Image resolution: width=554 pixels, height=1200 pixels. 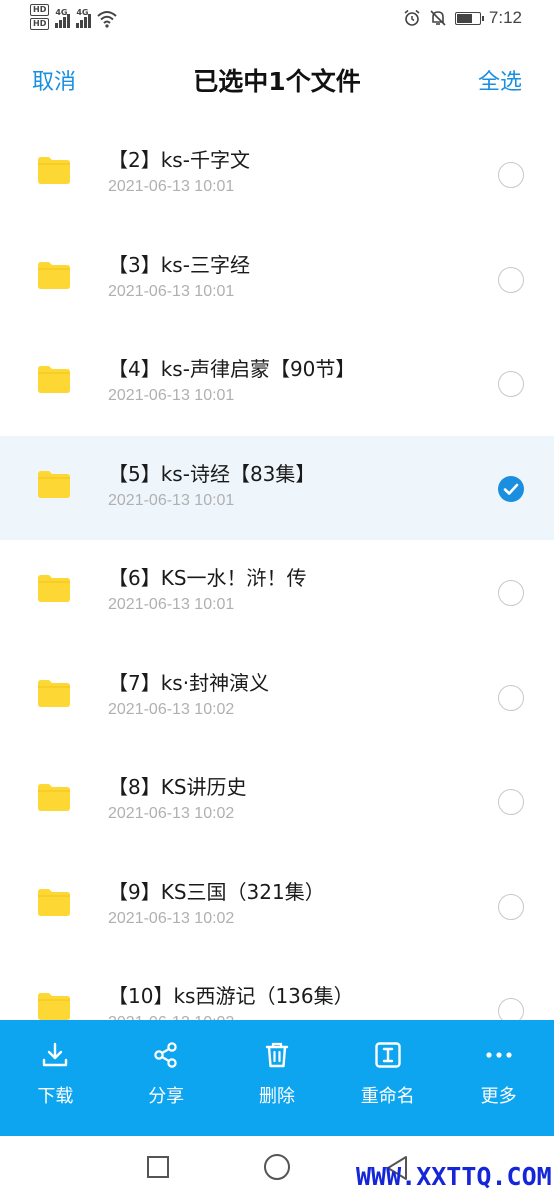 I want to click on download-button: 下载, so click(x=55, y=1078).